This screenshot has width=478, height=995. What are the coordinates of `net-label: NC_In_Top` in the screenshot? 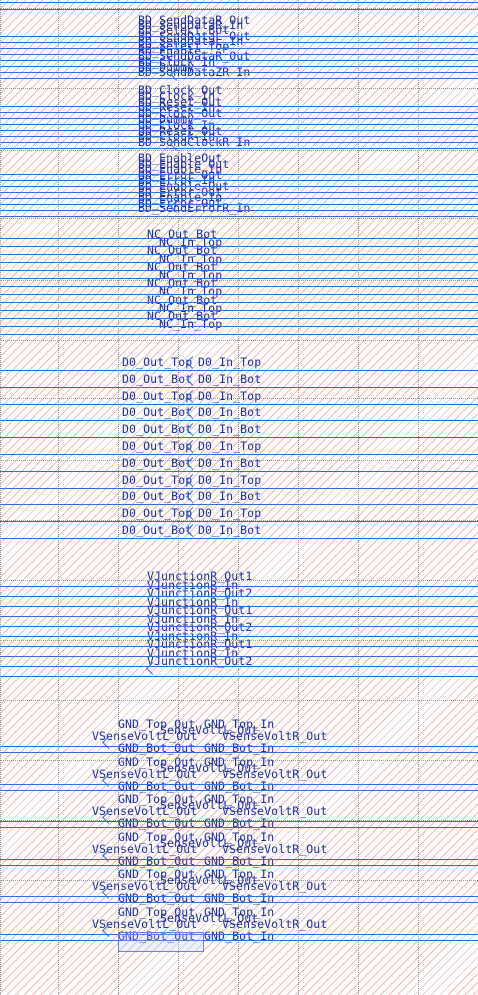 It's located at (191, 324).